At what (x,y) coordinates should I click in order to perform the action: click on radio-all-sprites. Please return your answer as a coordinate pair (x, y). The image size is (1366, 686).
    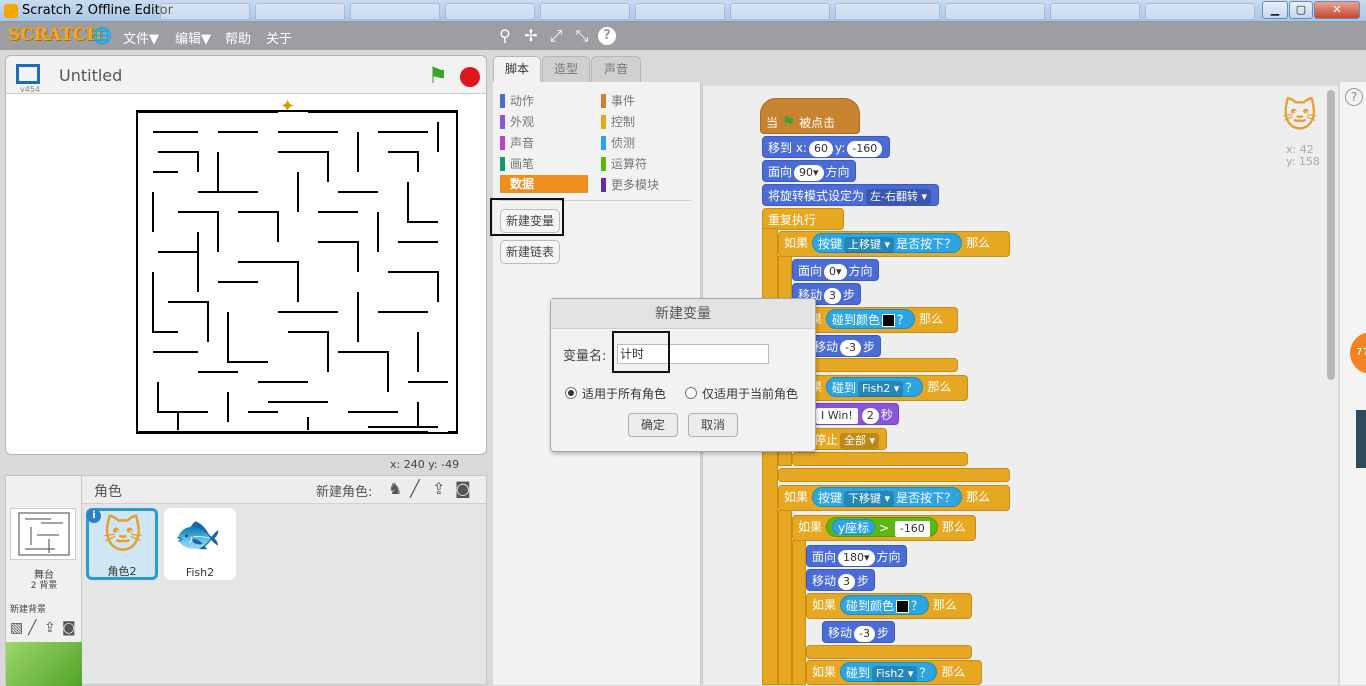
    Looking at the image, I should click on (571, 393).